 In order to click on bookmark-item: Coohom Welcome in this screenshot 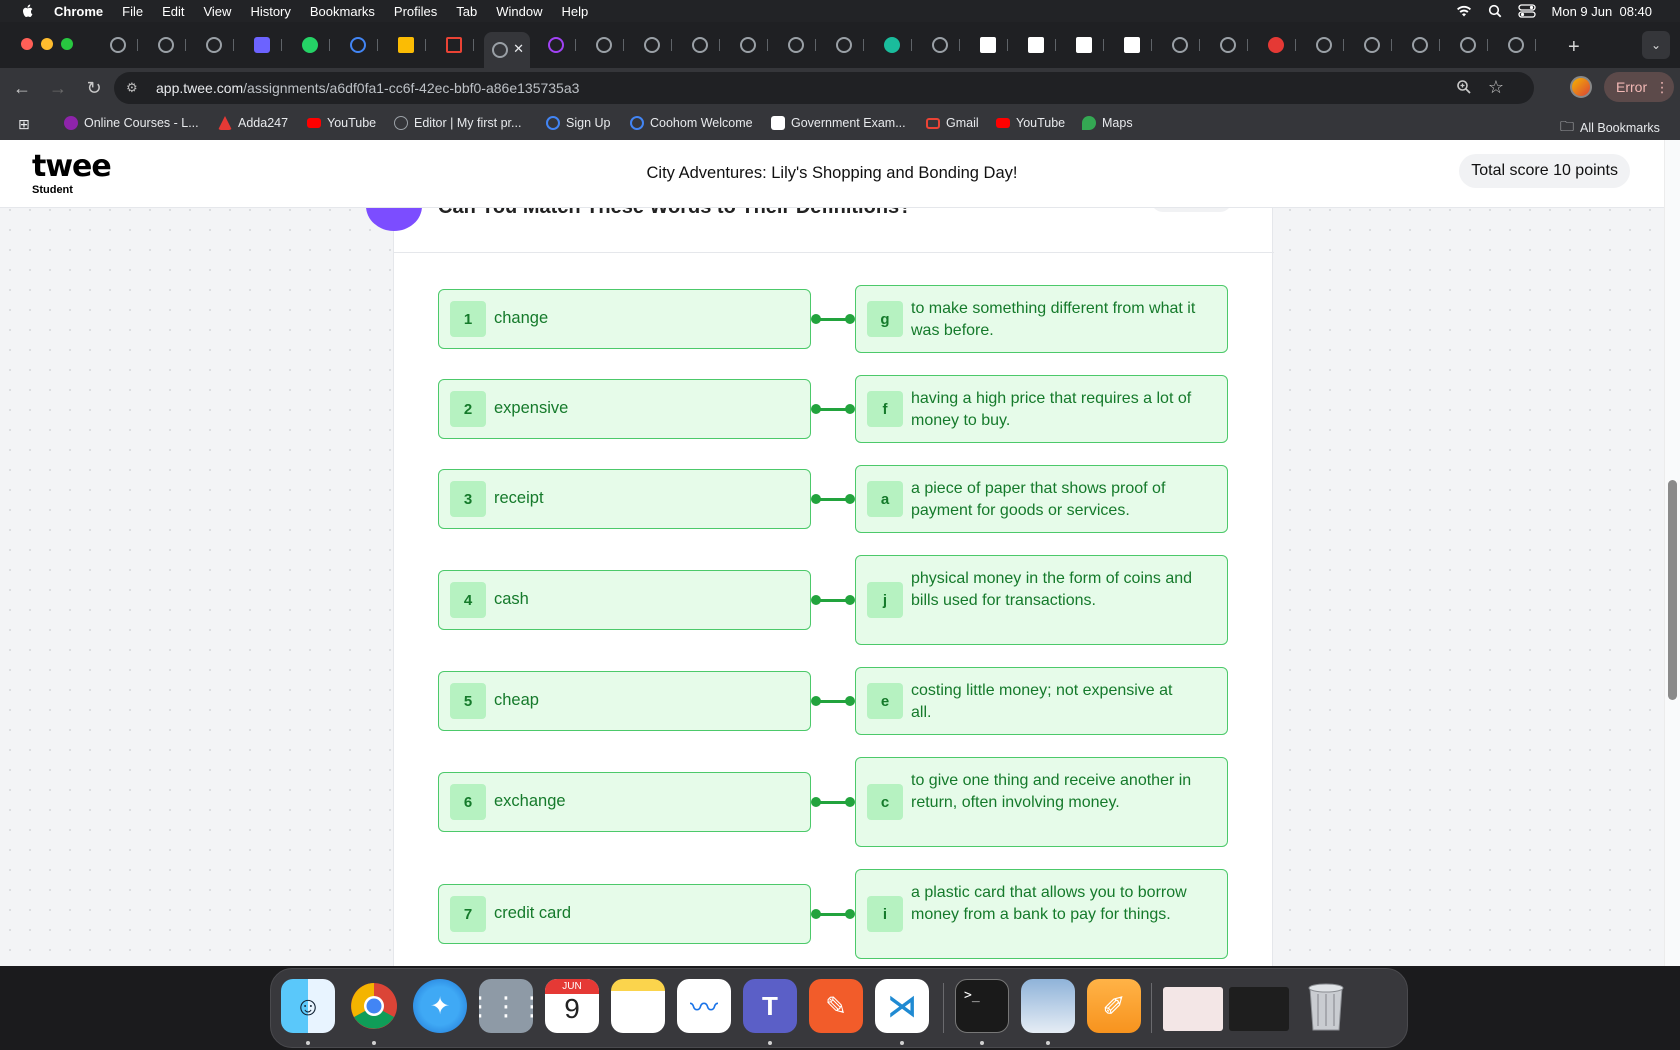, I will do `click(691, 123)`.